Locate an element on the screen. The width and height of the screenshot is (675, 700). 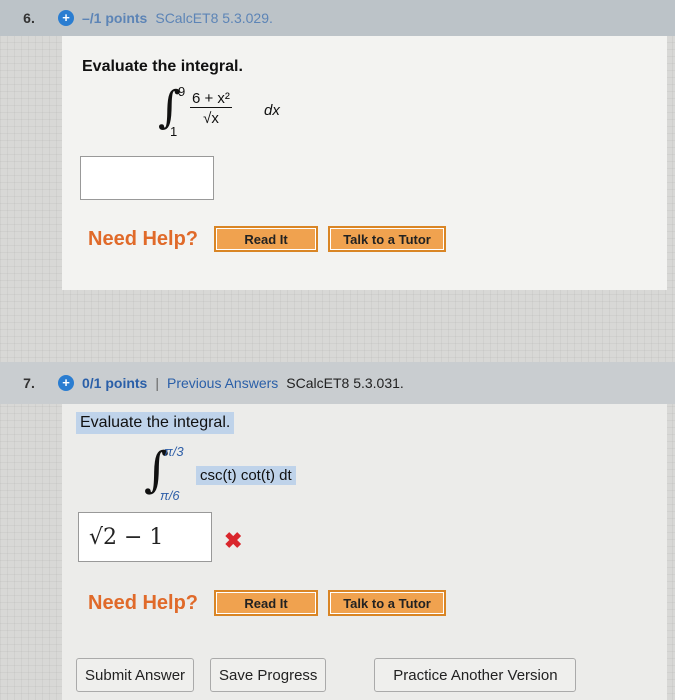
lower-limit: π/6 is located at coordinates (170, 495).